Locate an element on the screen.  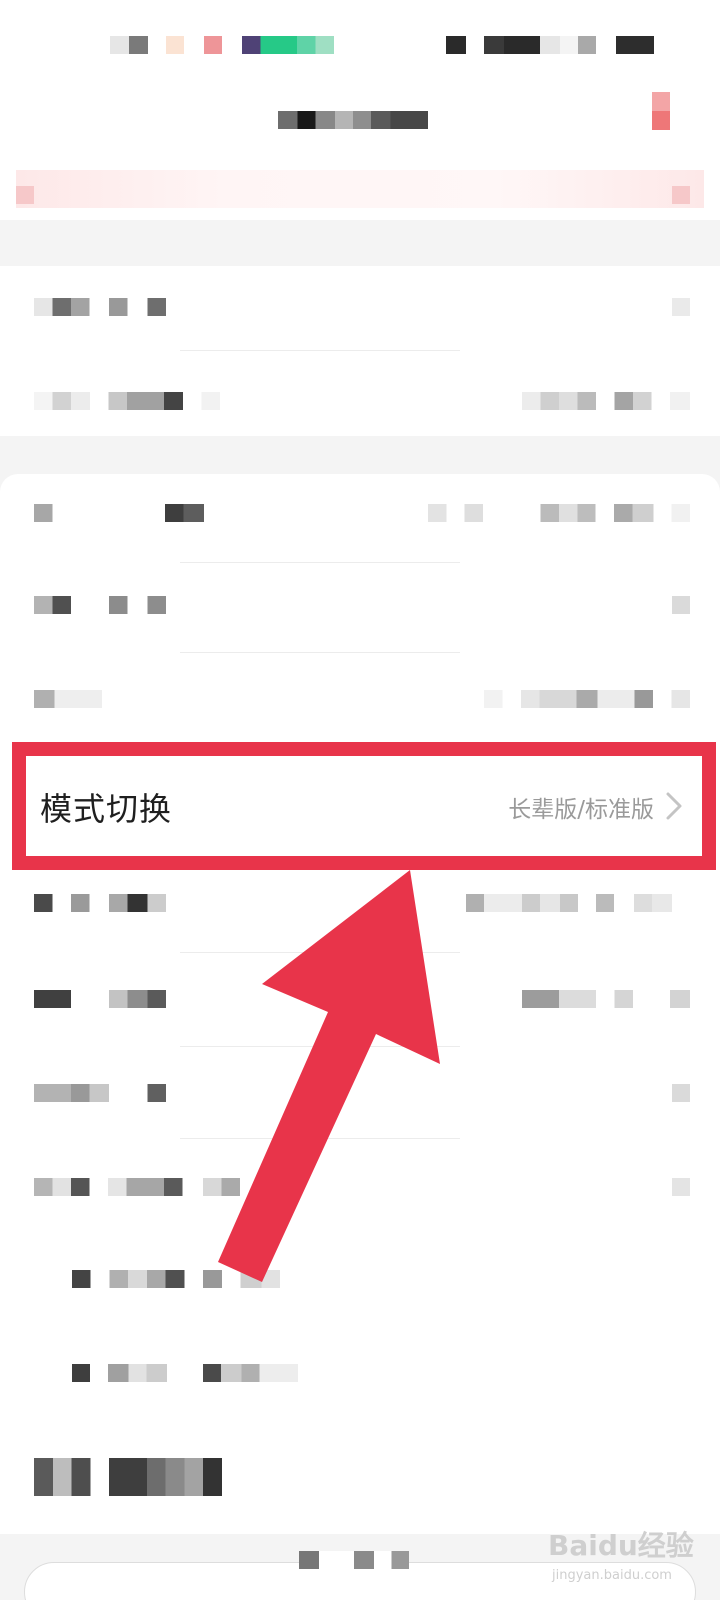
mode-switch-value: 长辈版/标准版 is located at coordinates (581, 810).